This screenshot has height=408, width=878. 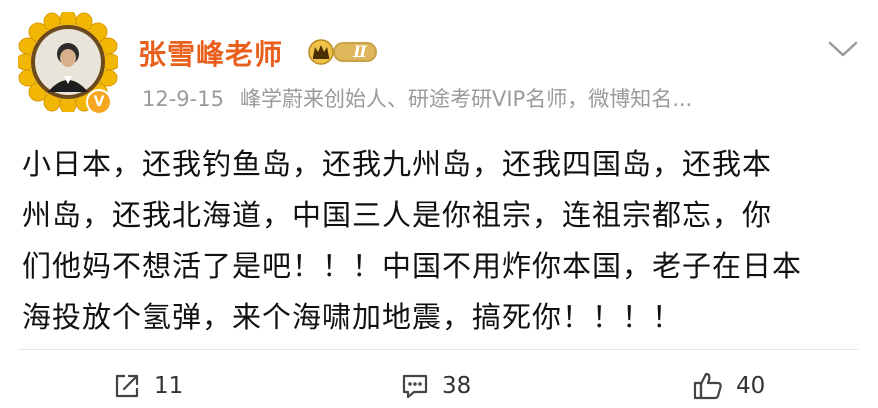 What do you see at coordinates (843, 49) in the screenshot?
I see `chevron-down-icon` at bounding box center [843, 49].